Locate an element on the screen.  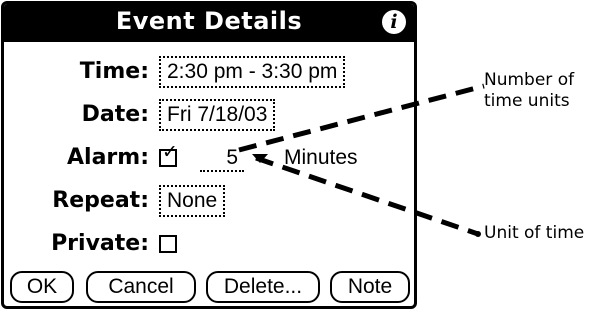
alarm-unit-selector: Minutes is located at coordinates (321, 158).